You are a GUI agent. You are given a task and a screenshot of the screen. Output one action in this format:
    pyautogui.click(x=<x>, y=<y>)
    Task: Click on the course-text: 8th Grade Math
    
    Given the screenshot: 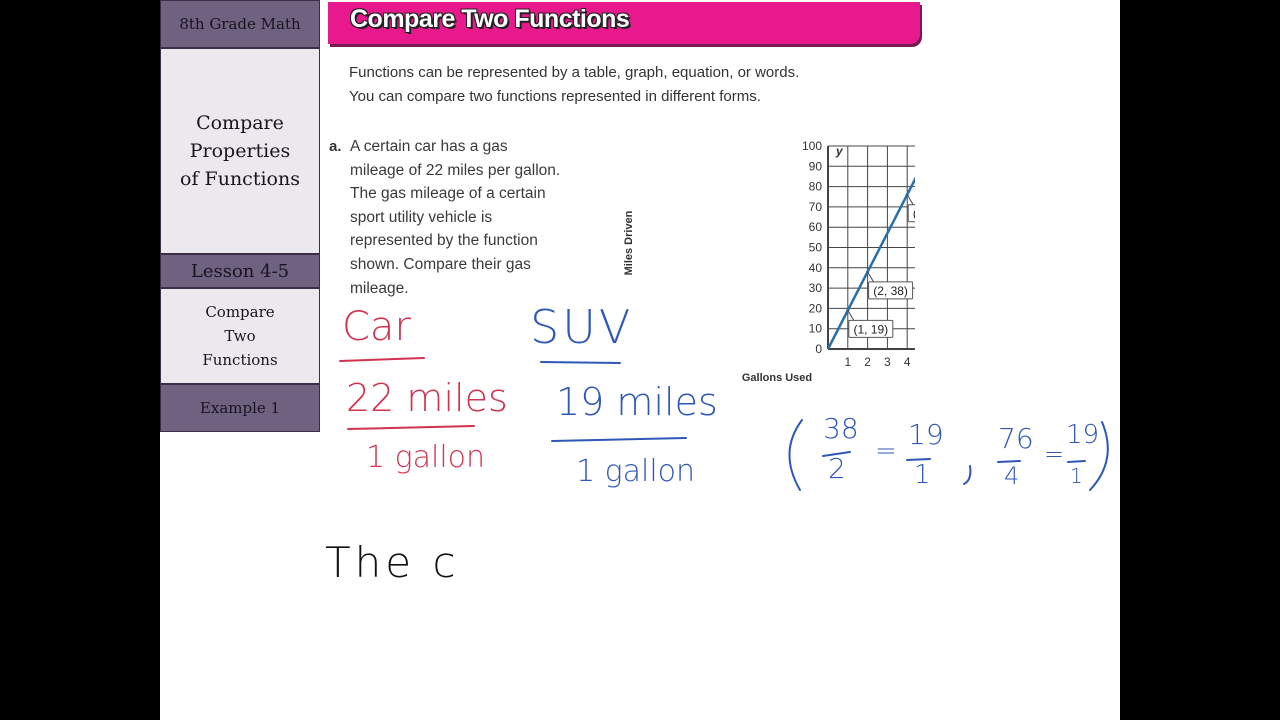 What is the action you would take?
    pyautogui.click(x=240, y=24)
    